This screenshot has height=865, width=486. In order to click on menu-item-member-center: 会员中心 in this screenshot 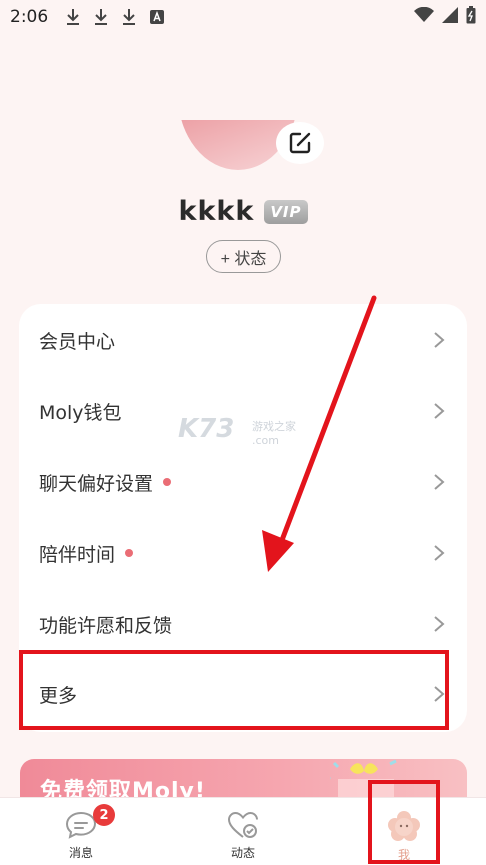, I will do `click(243, 340)`.